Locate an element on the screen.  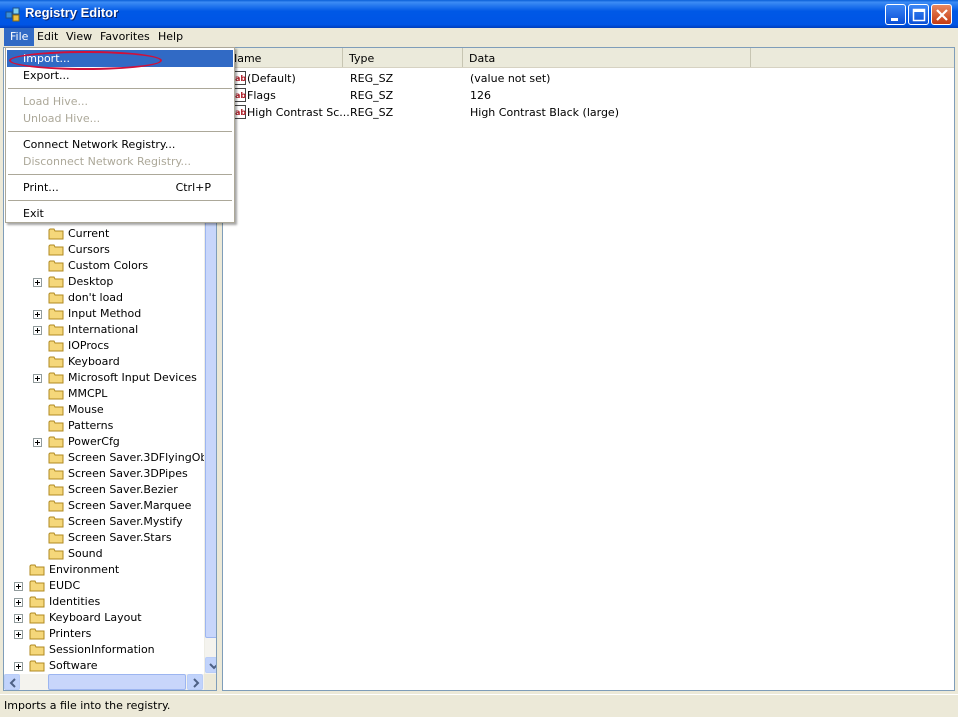
tree-item-label: Custom Colors is located at coordinates (108, 265).